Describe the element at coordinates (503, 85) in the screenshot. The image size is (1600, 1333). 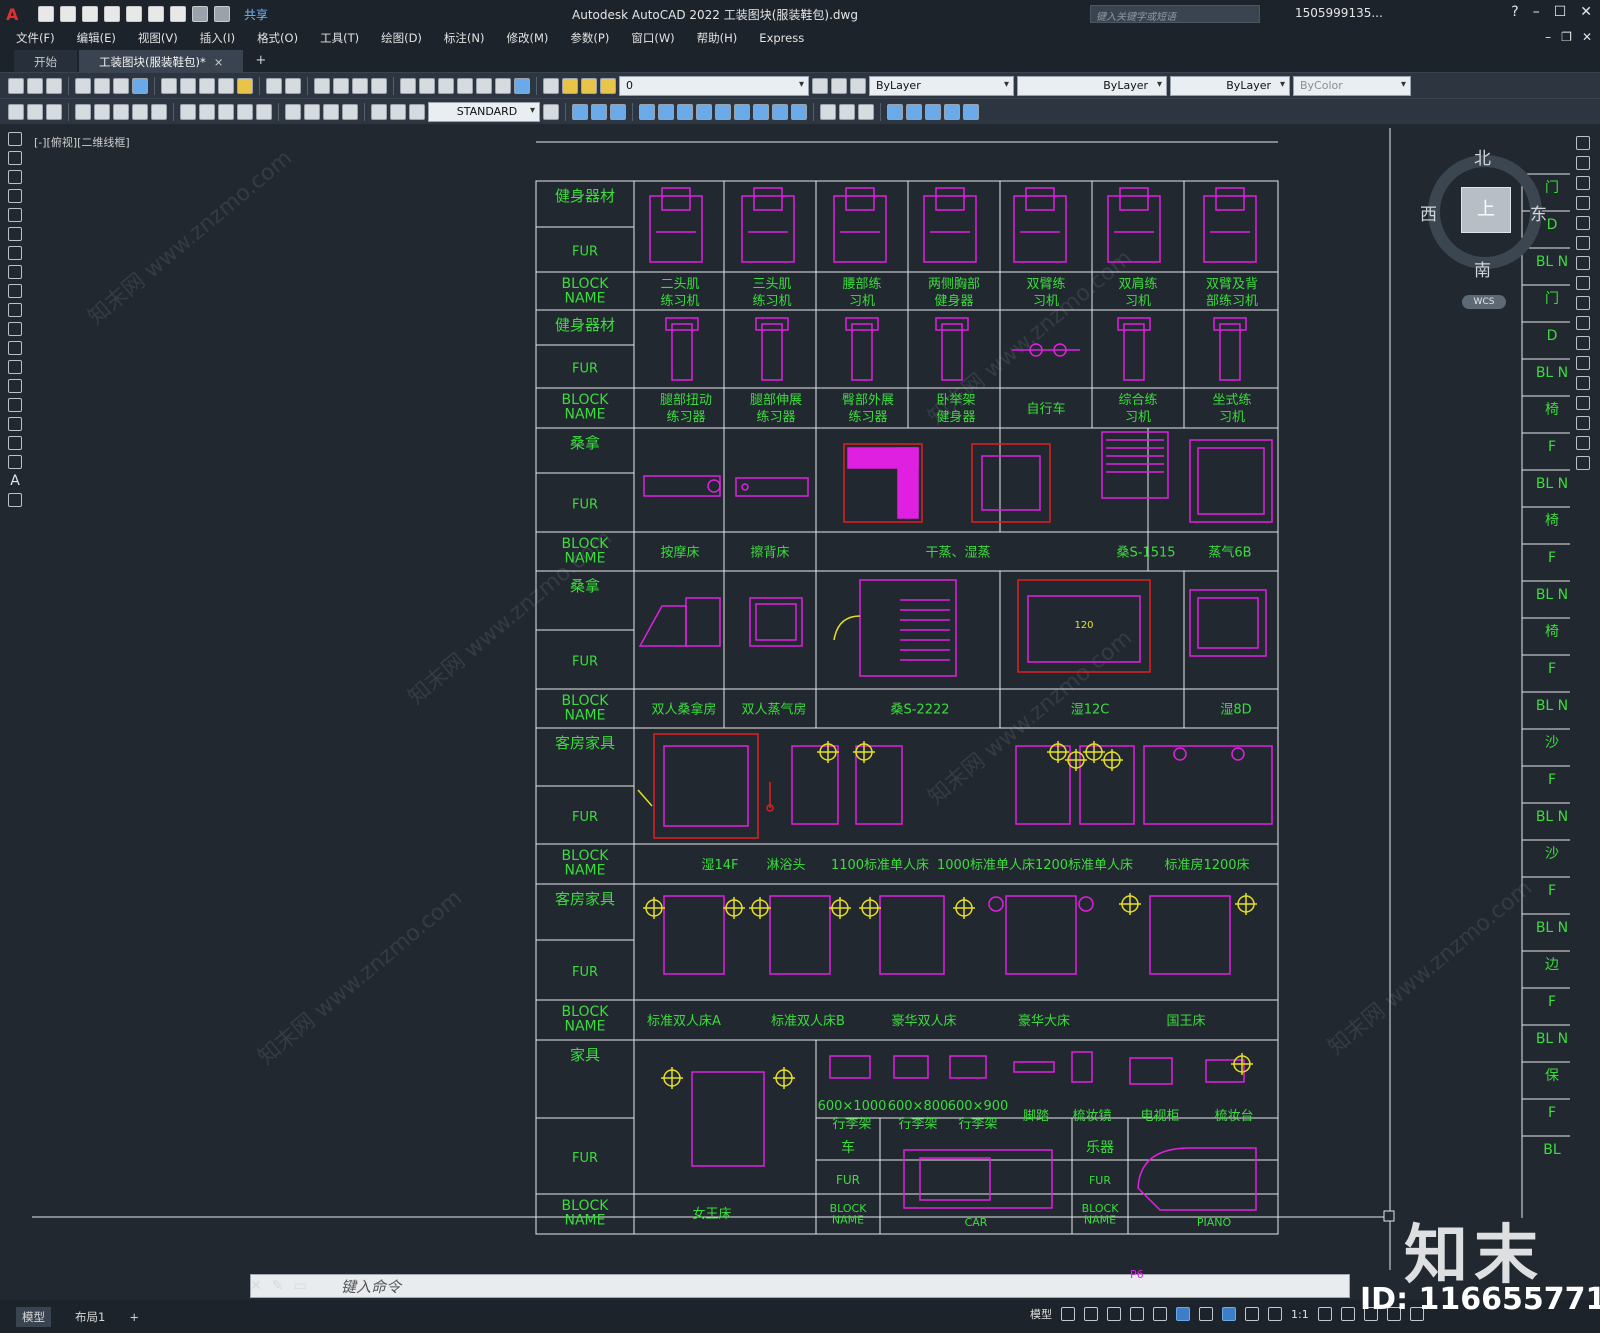
I see `calculator-icon` at that location.